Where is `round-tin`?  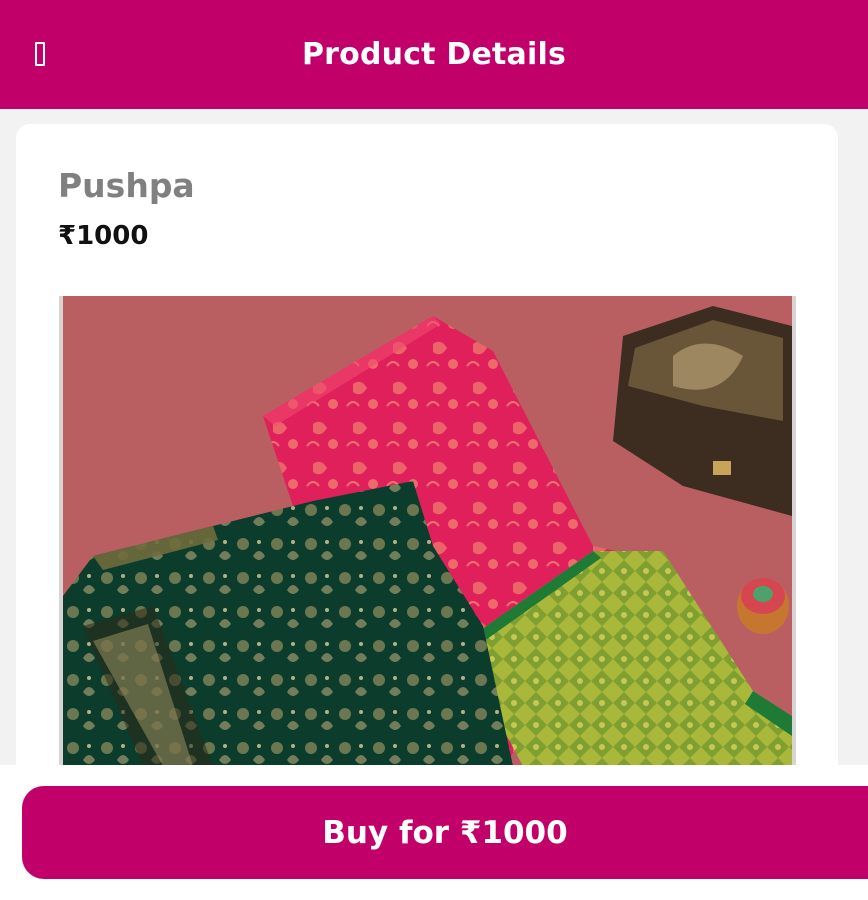
round-tin is located at coordinates (763, 606).